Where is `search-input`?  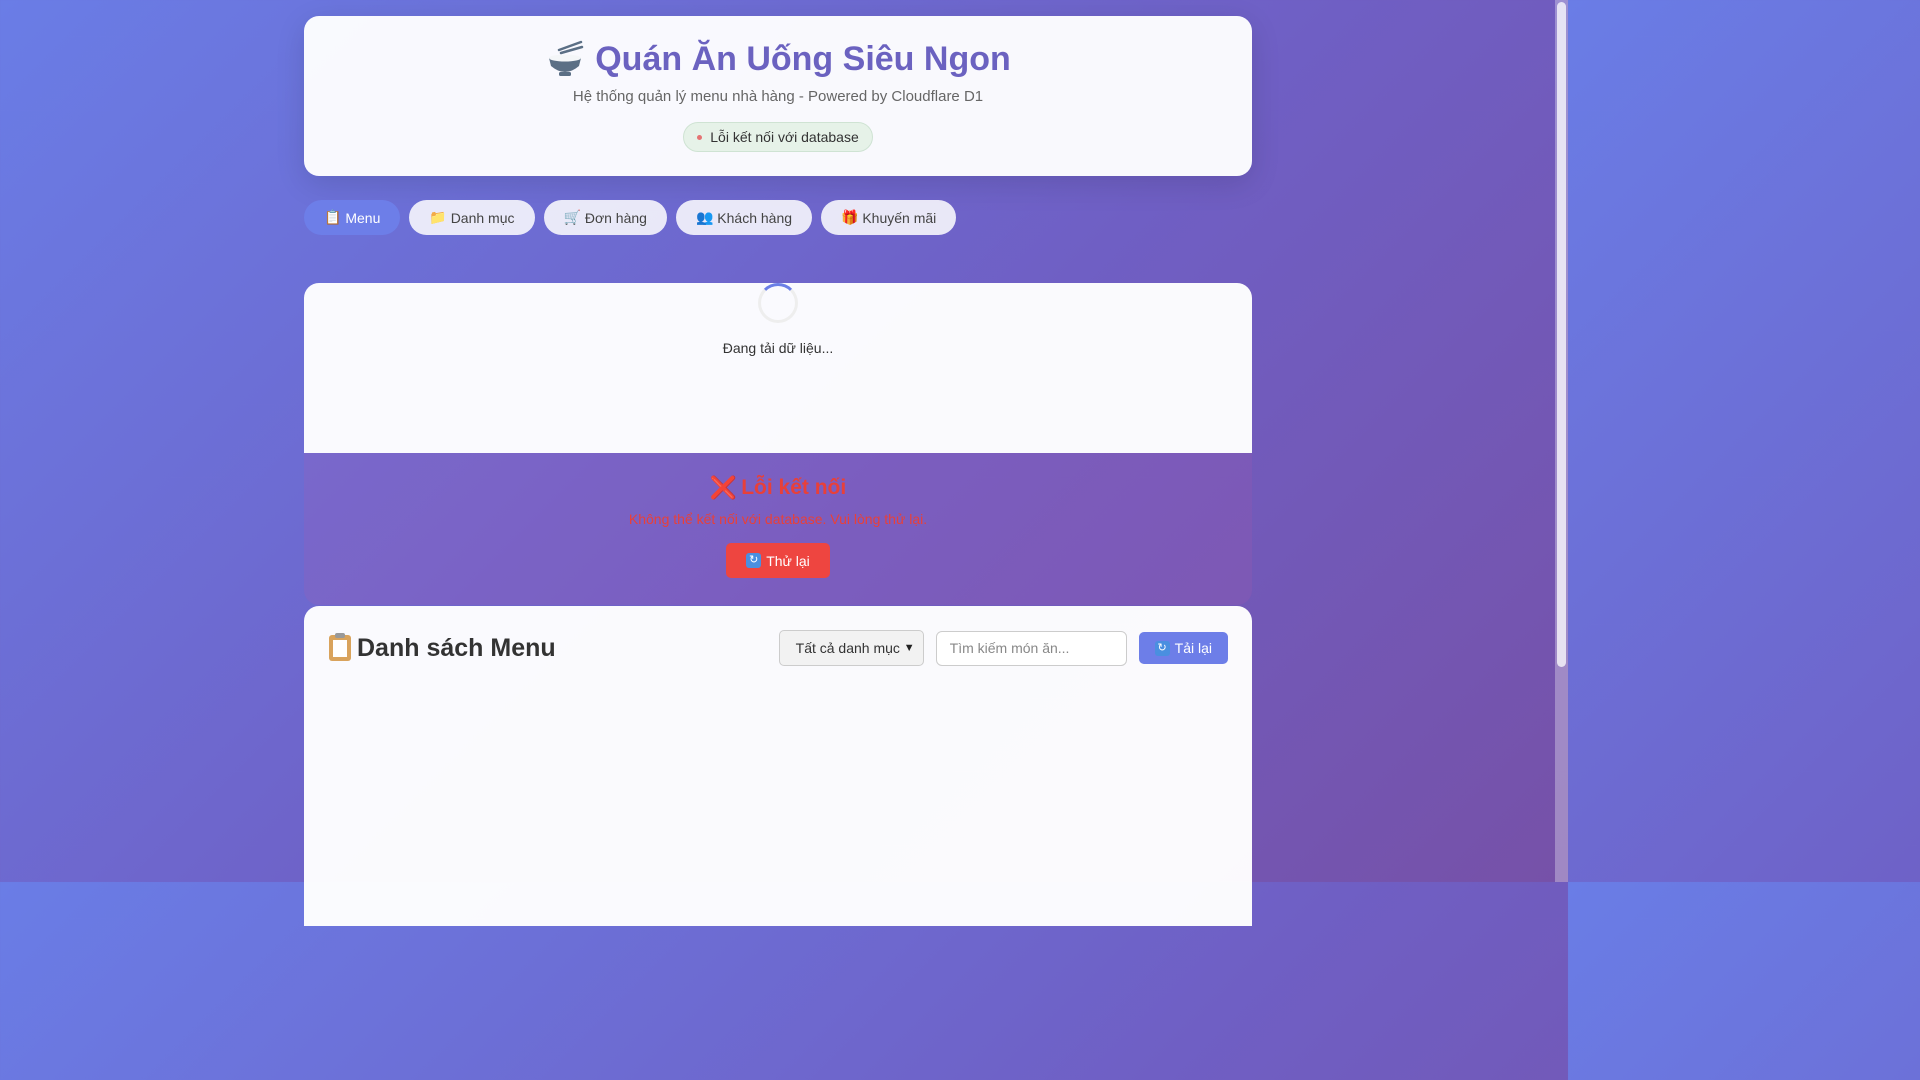 search-input is located at coordinates (1031, 648).